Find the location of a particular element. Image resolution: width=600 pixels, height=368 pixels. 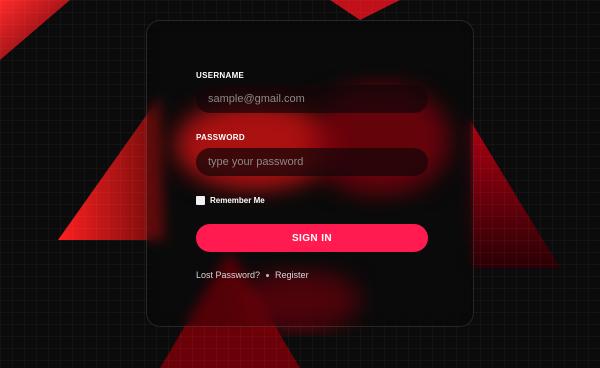

shape-top-left is located at coordinates (35, 30).